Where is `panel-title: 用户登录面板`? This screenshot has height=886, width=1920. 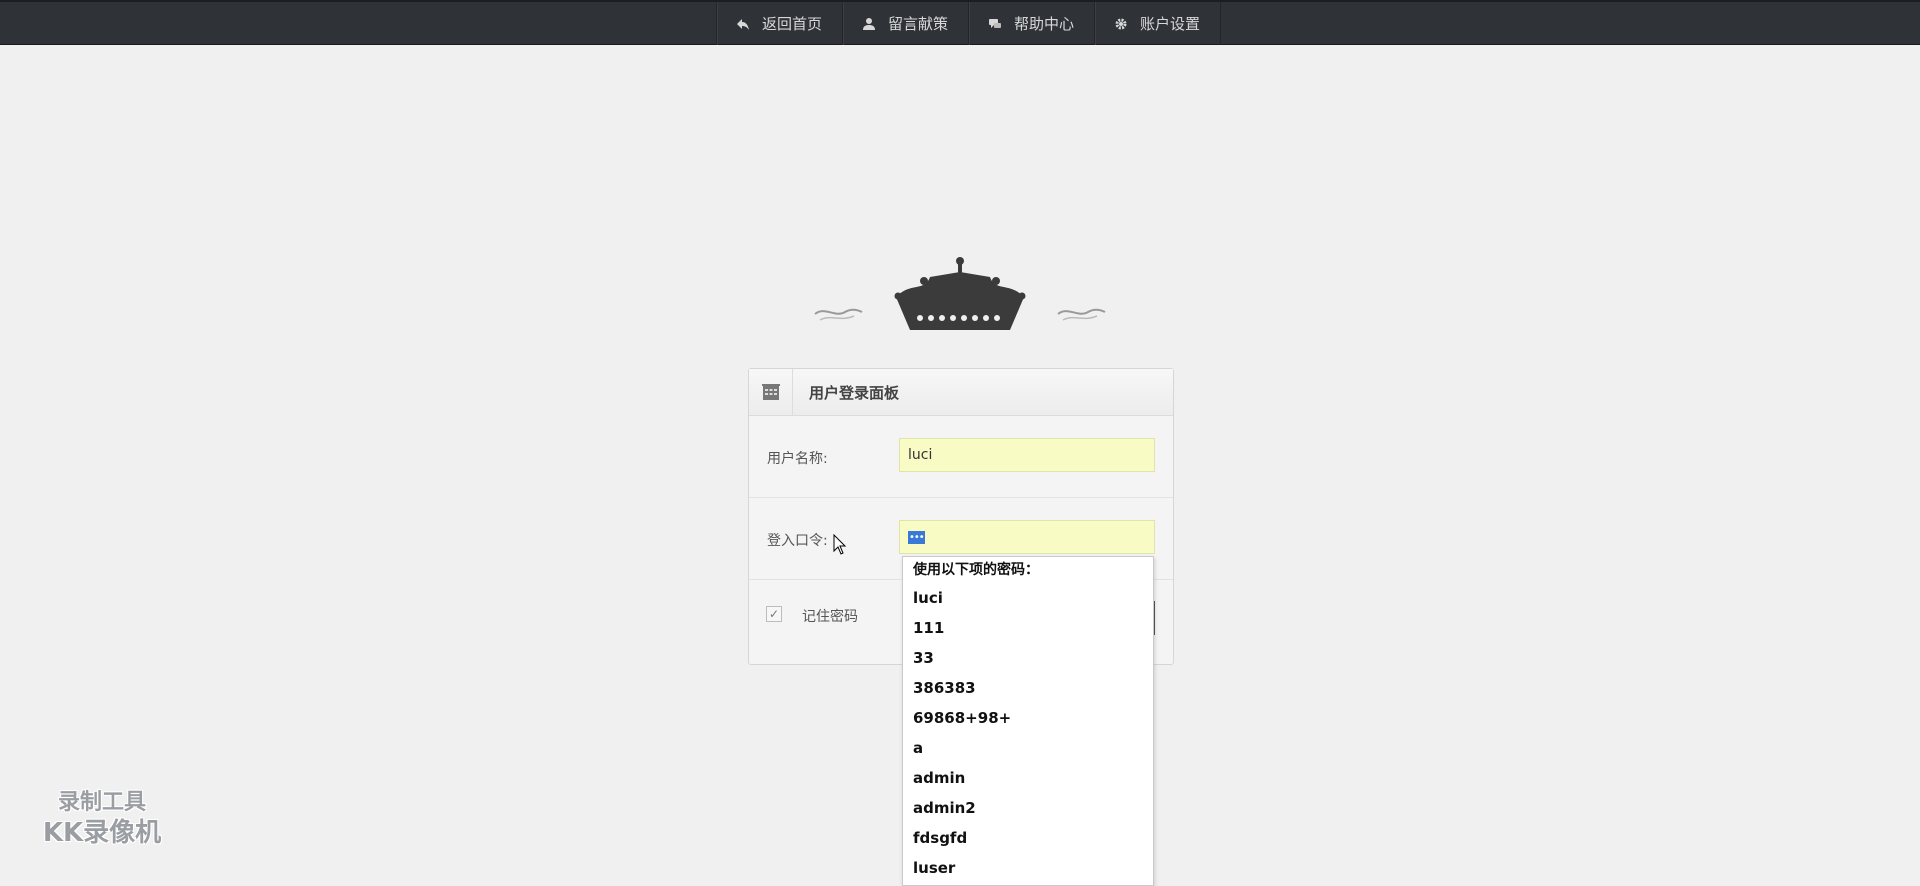 panel-title: 用户登录面板 is located at coordinates (854, 392).